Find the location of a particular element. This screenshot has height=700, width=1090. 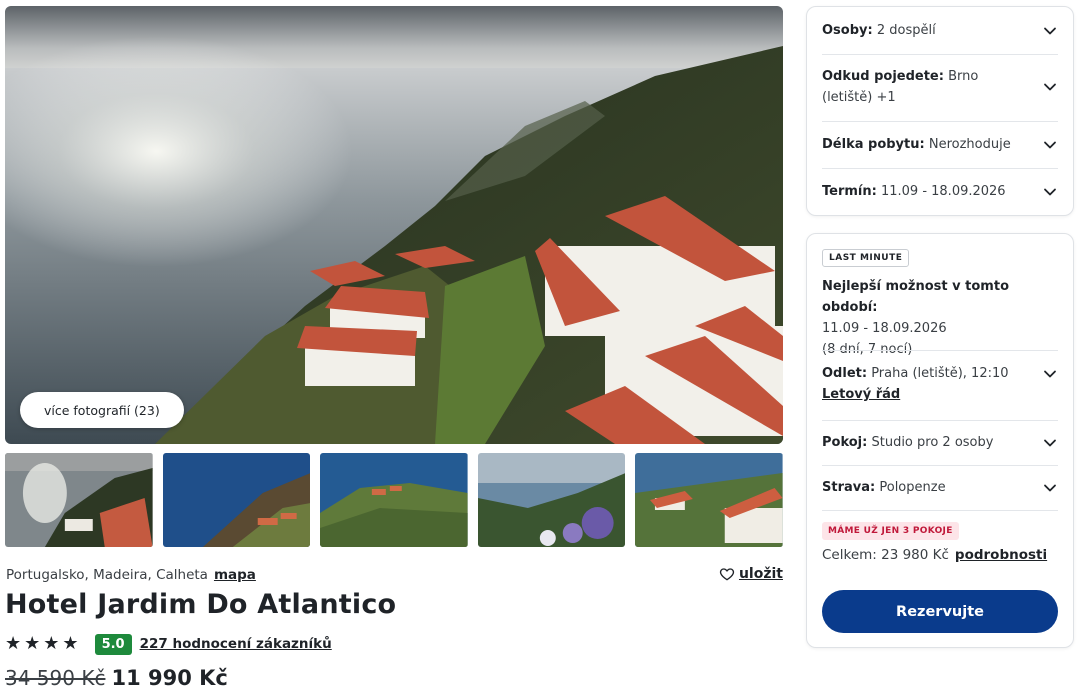

hotel-name: Hotel Jardim Do Atlantico is located at coordinates (201, 604).